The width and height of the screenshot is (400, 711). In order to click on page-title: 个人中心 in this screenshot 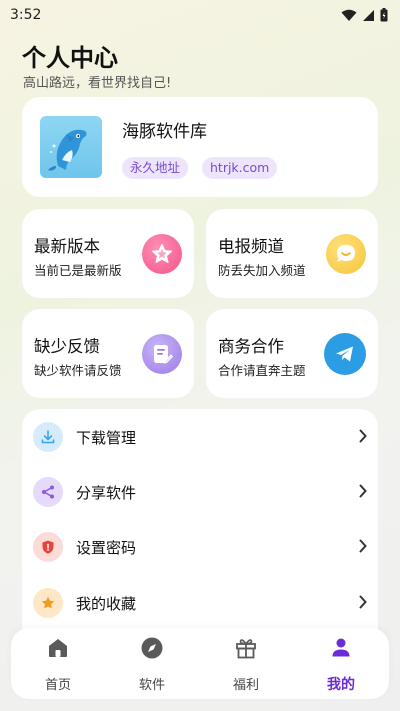, I will do `click(70, 58)`.